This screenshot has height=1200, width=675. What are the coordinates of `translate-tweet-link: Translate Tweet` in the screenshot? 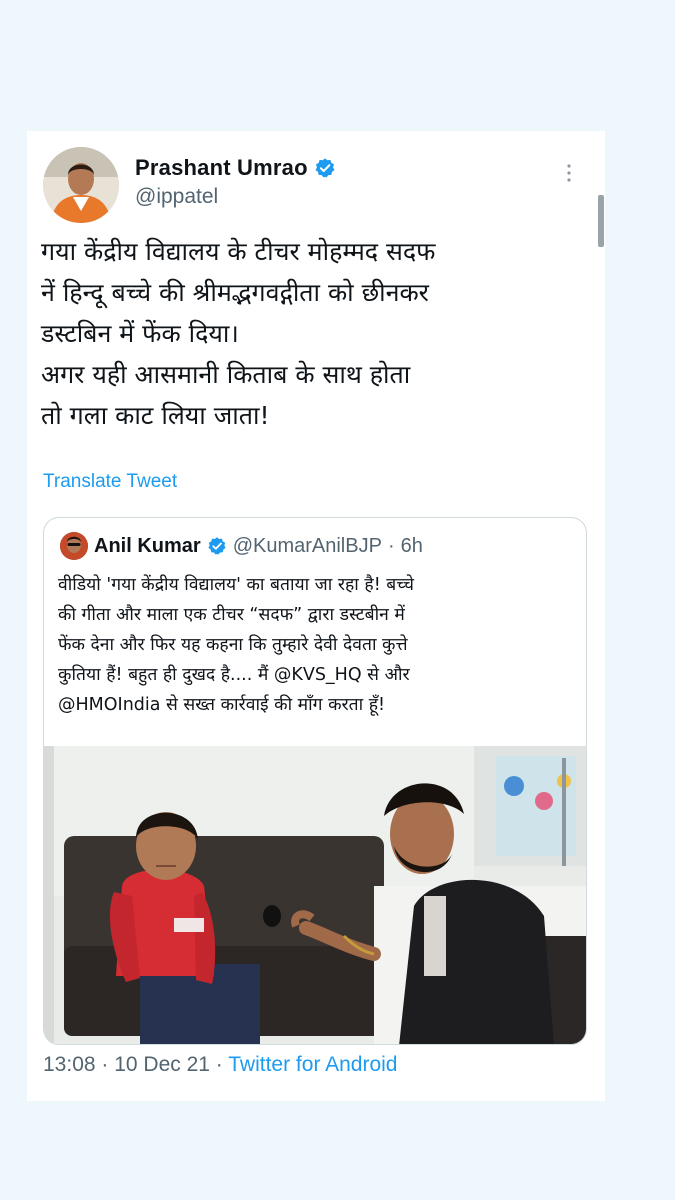 It's located at (110, 482).